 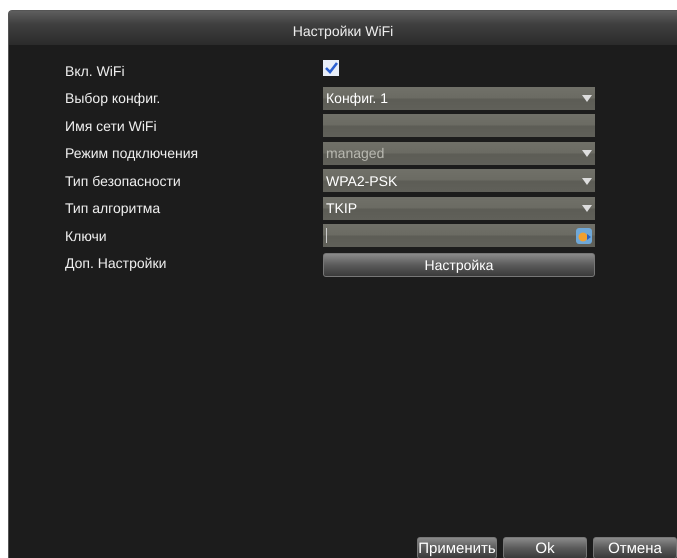 What do you see at coordinates (459, 126) in the screenshot?
I see `text-field` at bounding box center [459, 126].